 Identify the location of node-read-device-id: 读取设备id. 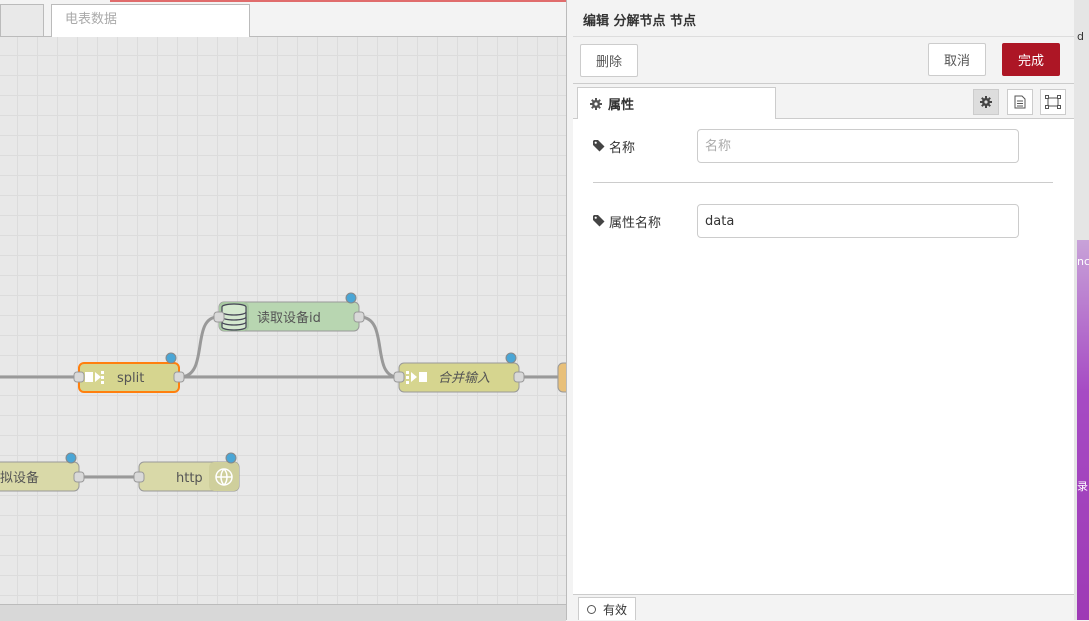
(289, 312).